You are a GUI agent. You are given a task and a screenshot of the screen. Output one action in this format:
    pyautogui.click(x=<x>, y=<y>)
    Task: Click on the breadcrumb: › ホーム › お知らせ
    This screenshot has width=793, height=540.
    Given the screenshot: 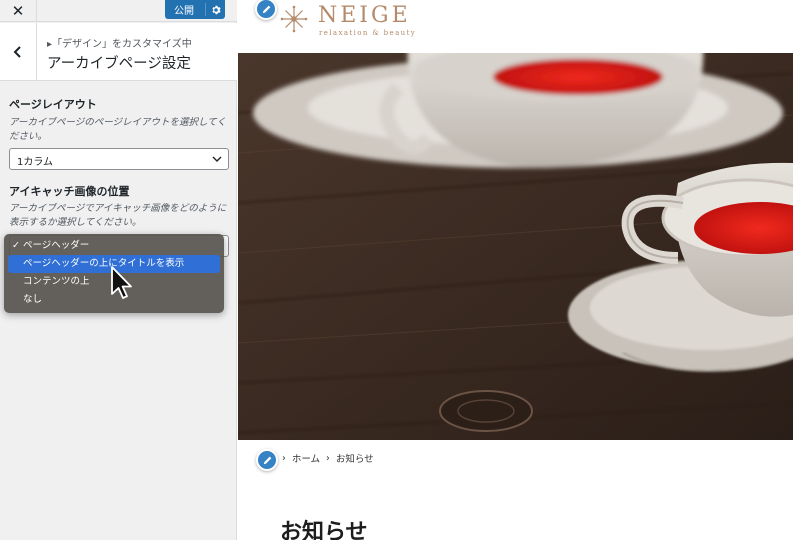 What is the action you would take?
    pyautogui.click(x=328, y=458)
    